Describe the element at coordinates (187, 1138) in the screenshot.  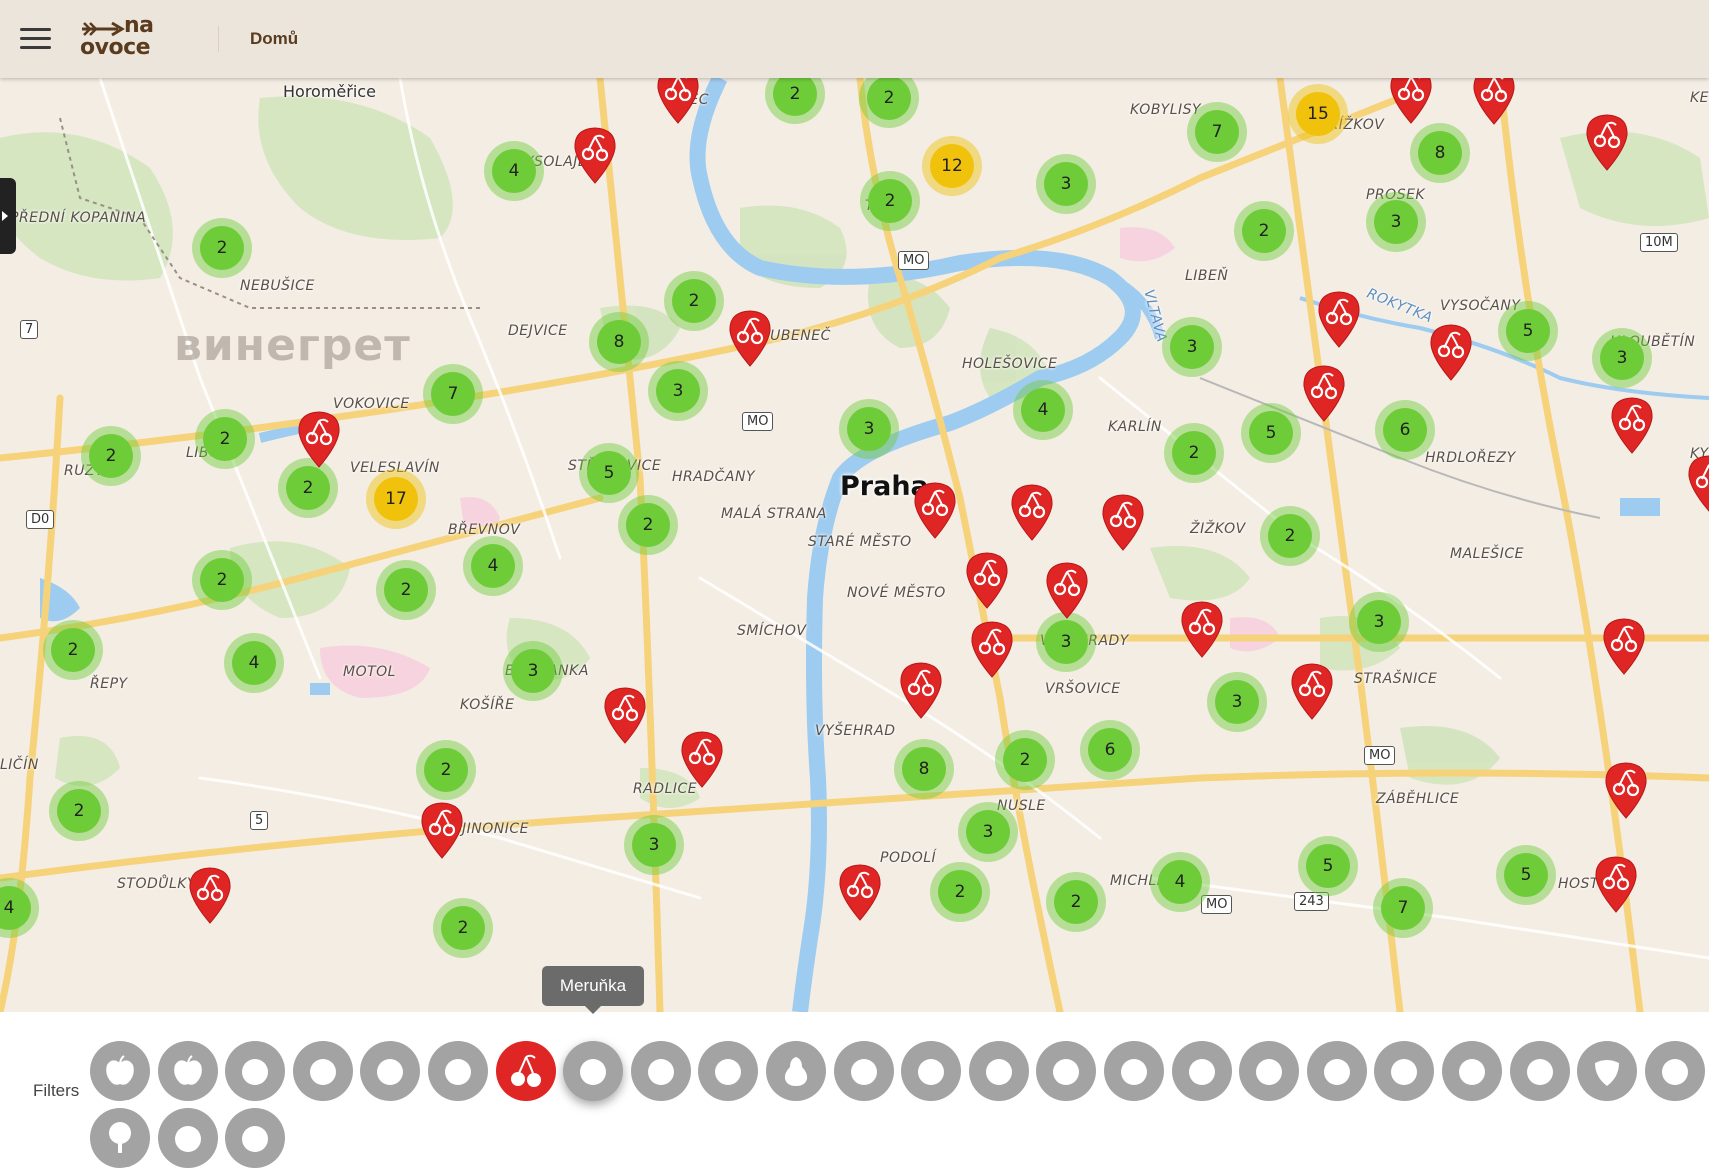
I see `filter-berries-button` at that location.